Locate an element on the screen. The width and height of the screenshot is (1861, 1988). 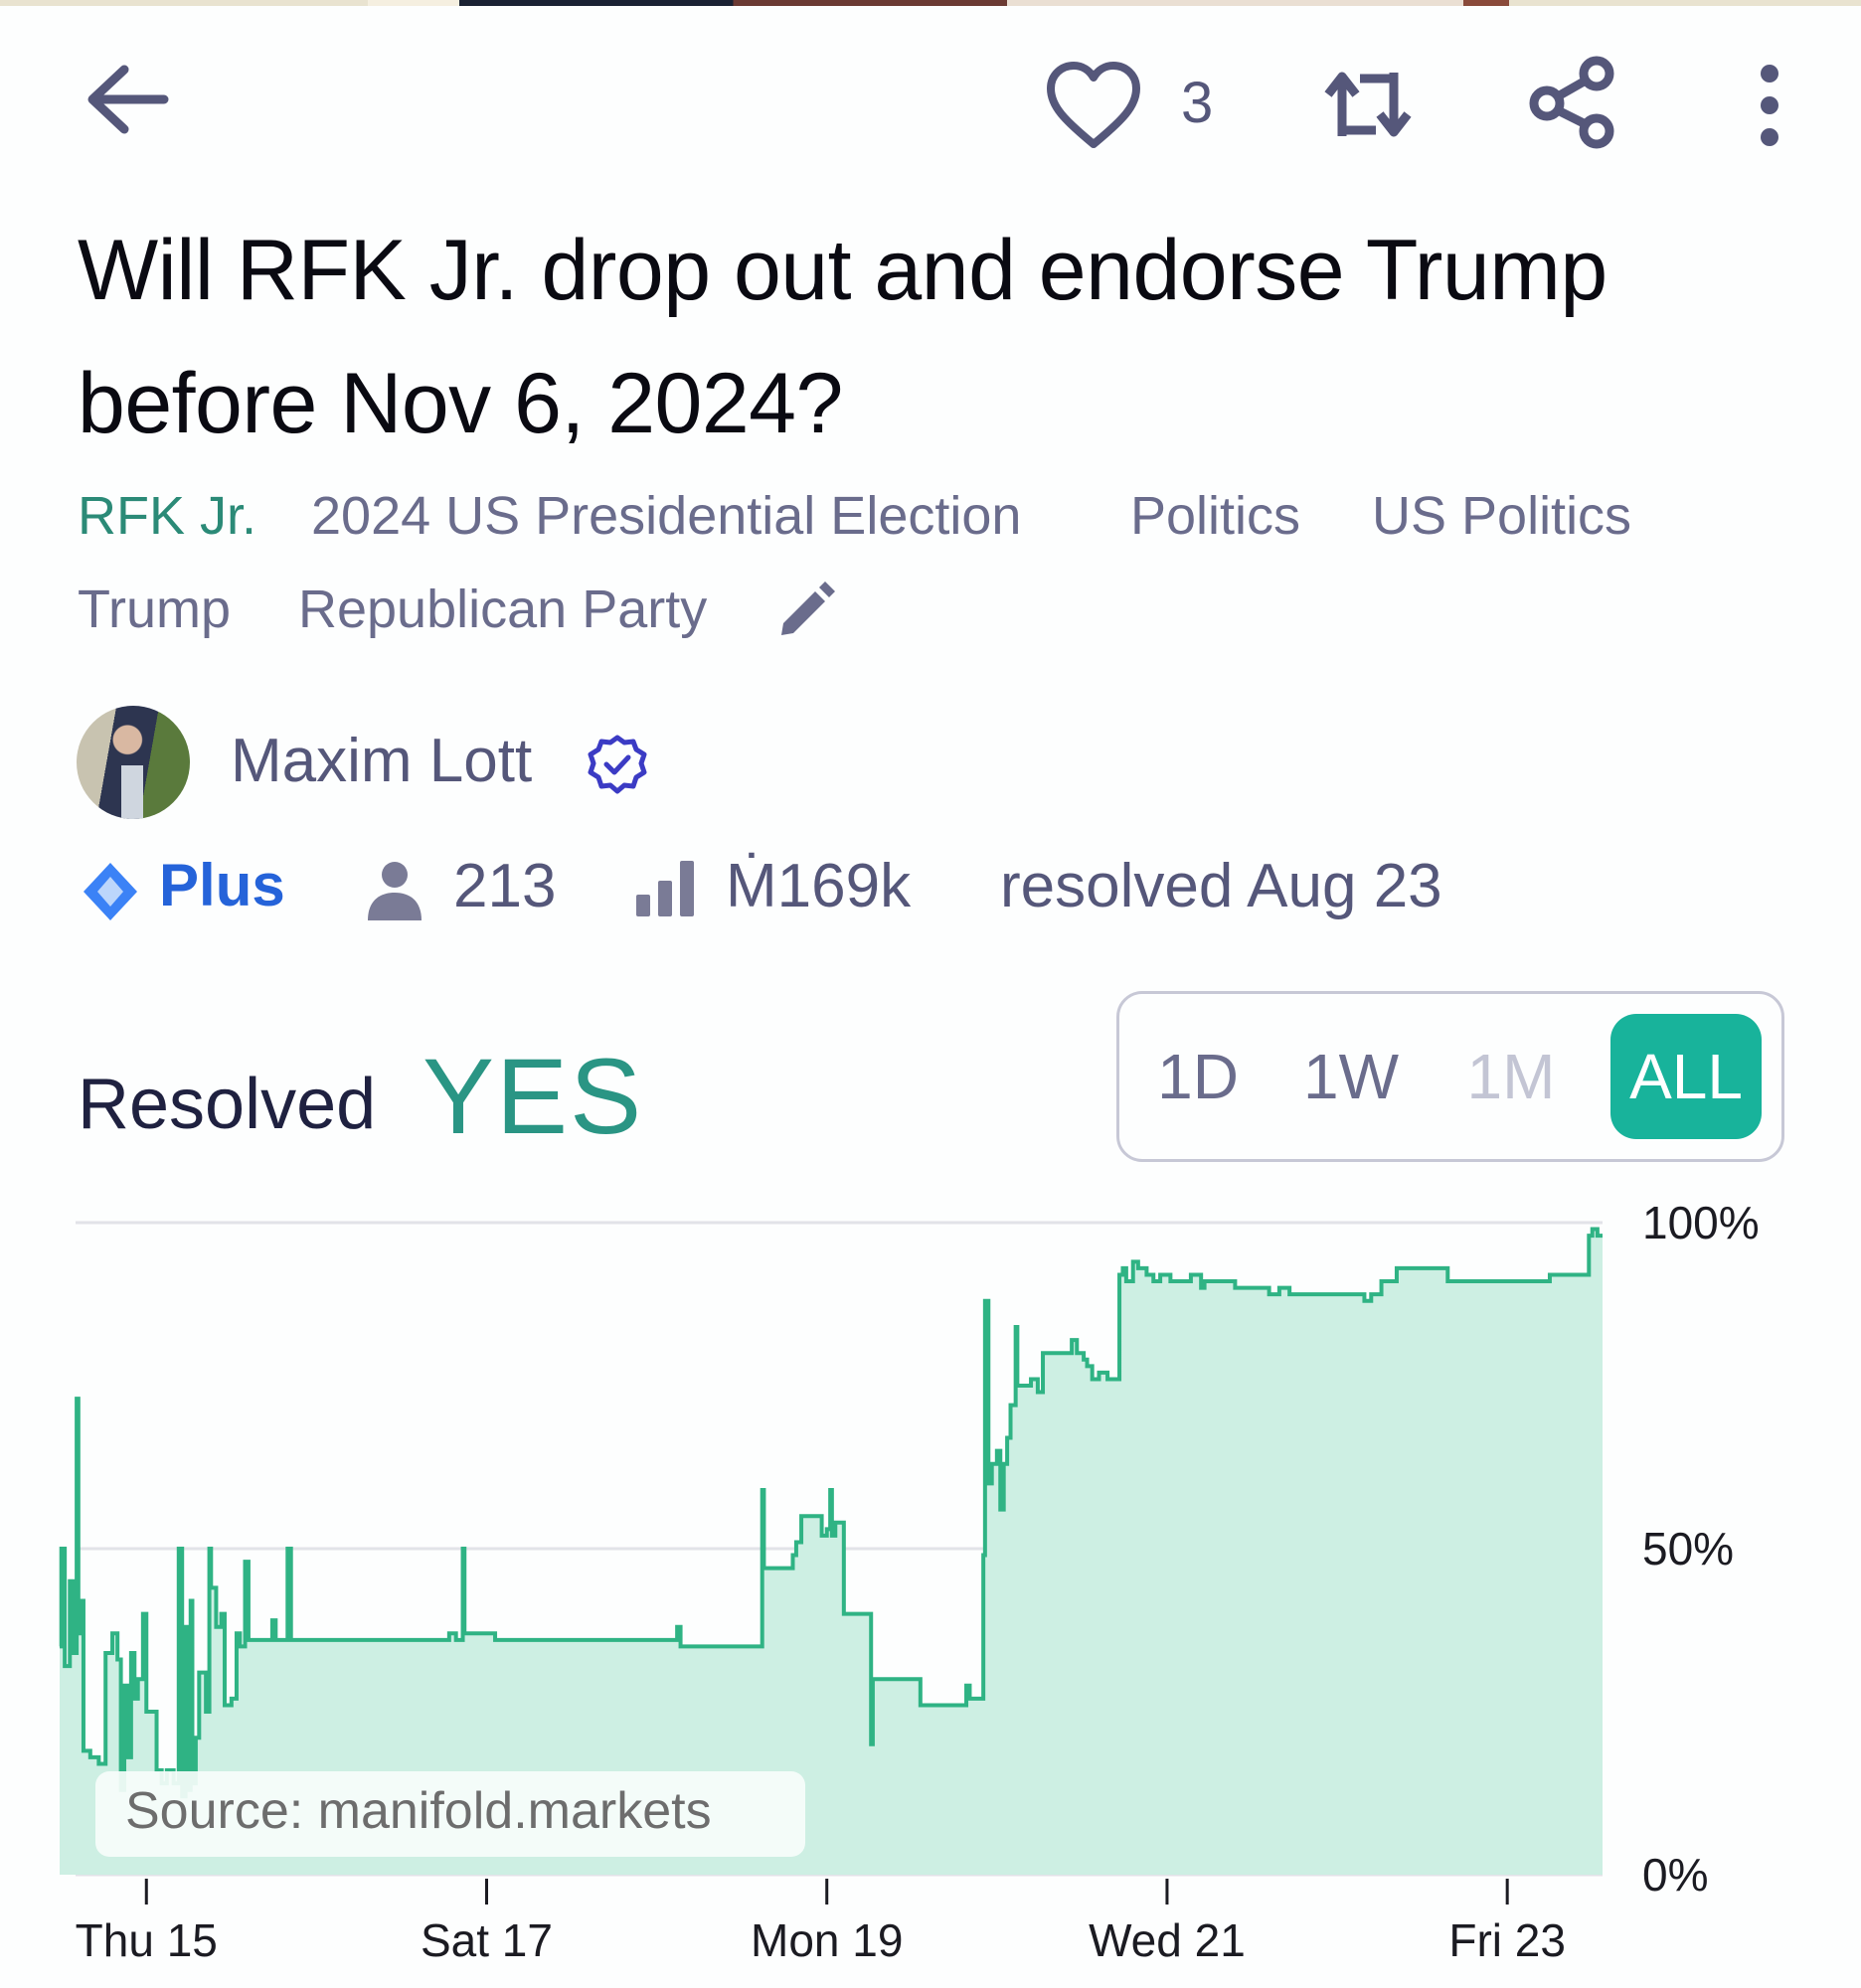
verified-badge is located at coordinates (617, 769).